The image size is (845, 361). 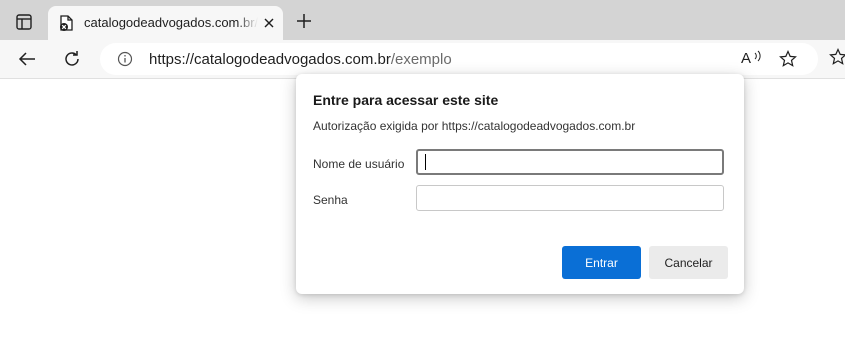 I want to click on read-aloud-icon: A, so click(x=754, y=59).